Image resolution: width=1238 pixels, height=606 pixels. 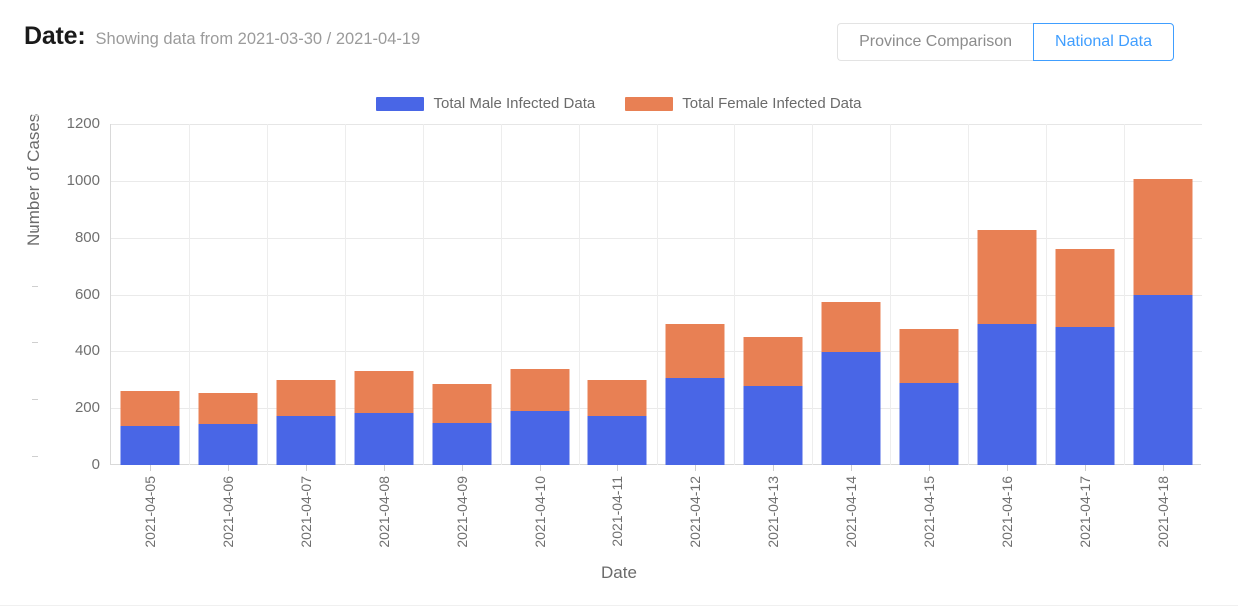 What do you see at coordinates (70, 350) in the screenshot?
I see `y-axis-tick-label: 400` at bounding box center [70, 350].